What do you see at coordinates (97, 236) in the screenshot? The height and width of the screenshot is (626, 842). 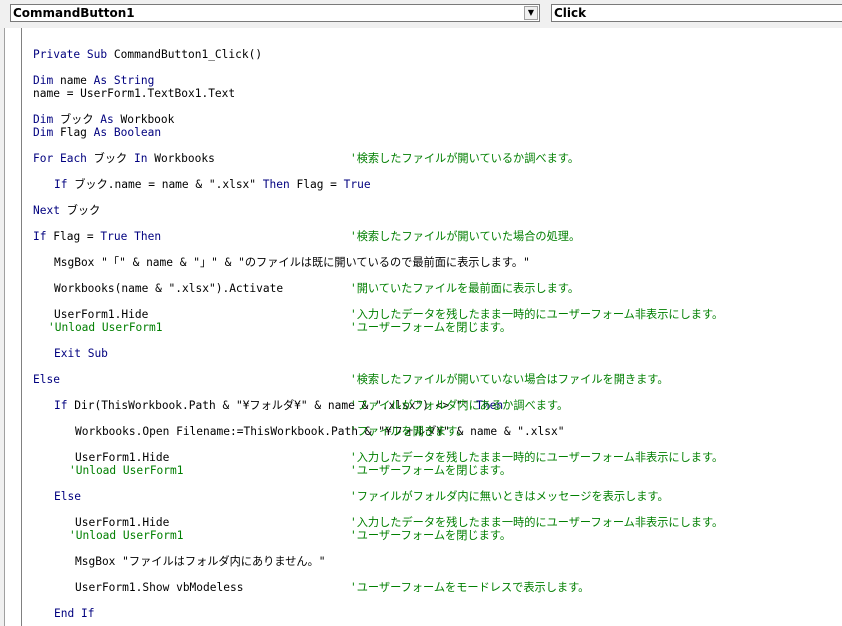 I see `code-text: If Flag = True Then` at bounding box center [97, 236].